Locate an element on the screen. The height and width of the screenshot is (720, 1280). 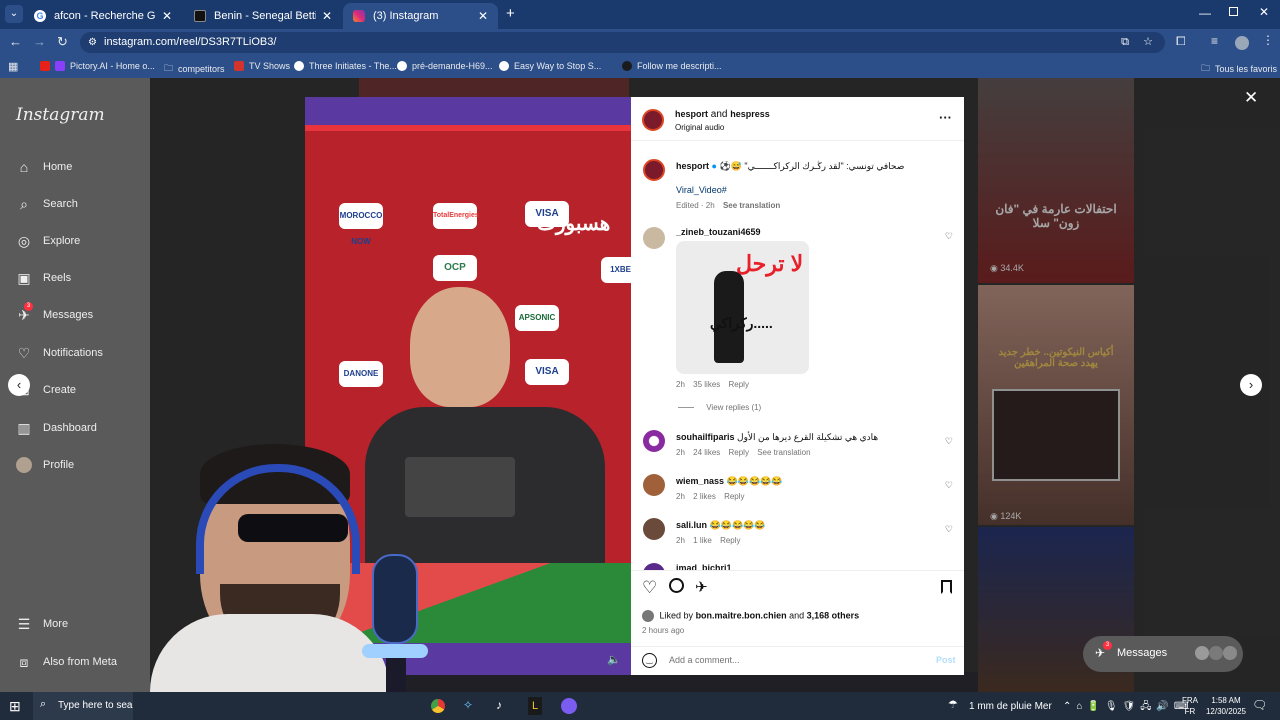
adobe-taskbar-icon: L is located at coordinates (535, 706).